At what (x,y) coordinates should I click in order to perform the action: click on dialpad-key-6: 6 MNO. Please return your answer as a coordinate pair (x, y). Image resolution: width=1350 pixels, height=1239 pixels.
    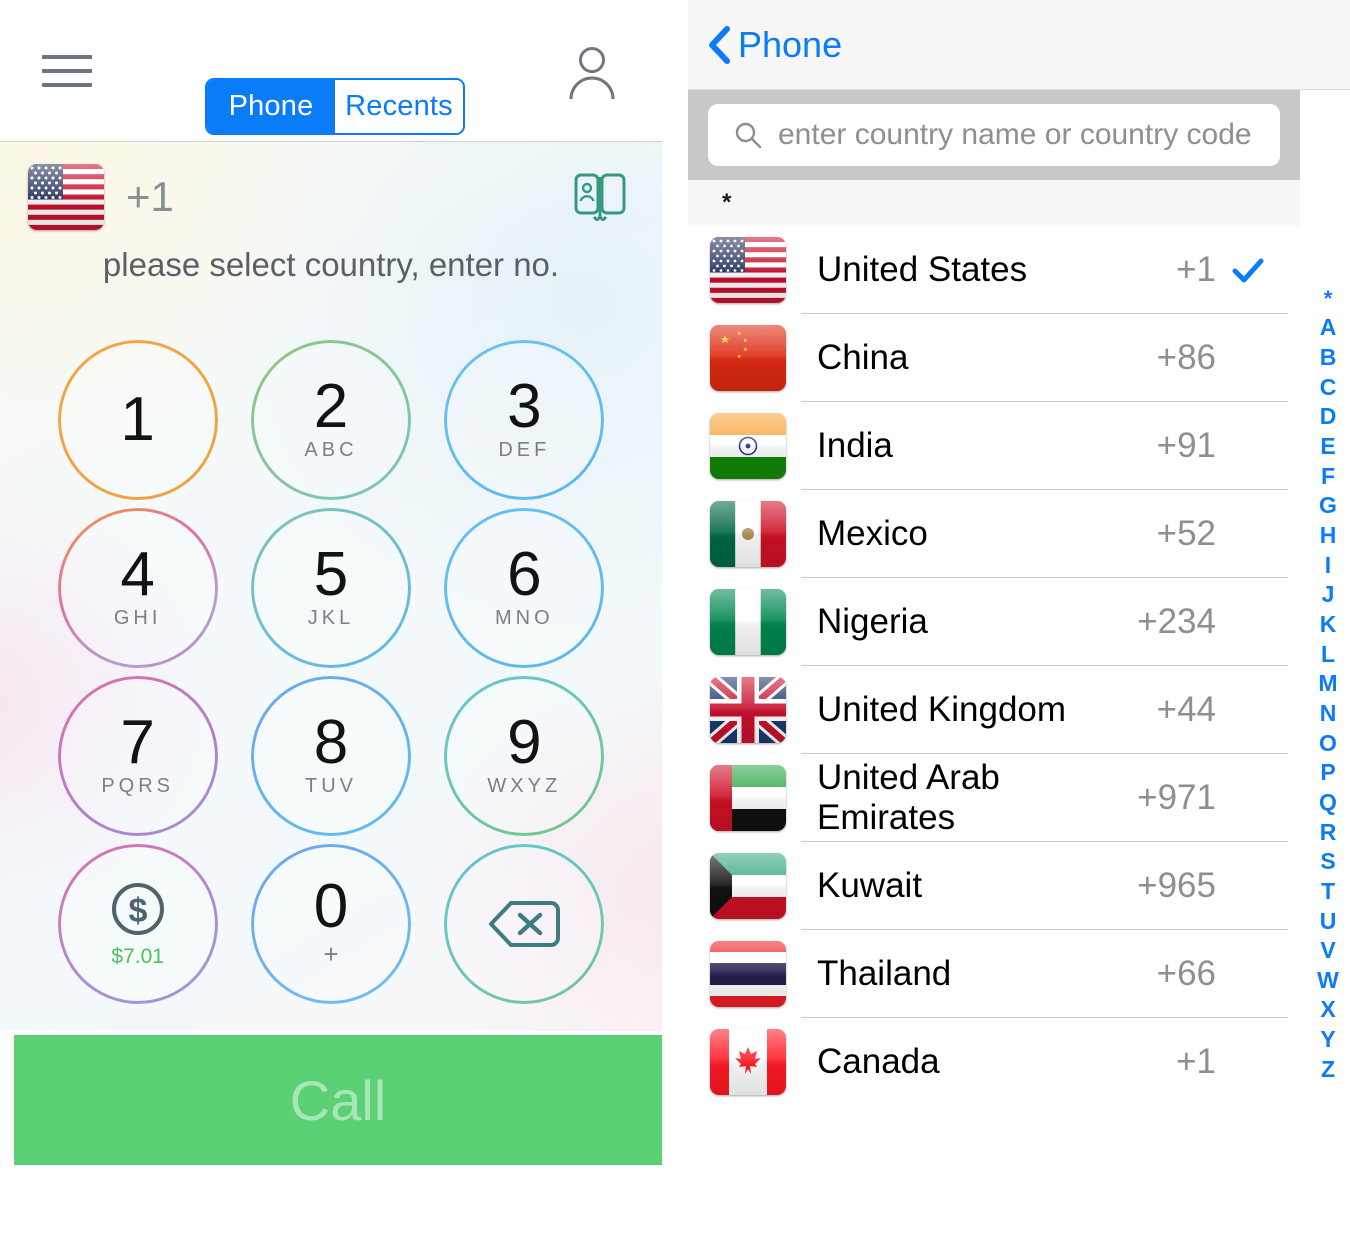
    Looking at the image, I should click on (524, 588).